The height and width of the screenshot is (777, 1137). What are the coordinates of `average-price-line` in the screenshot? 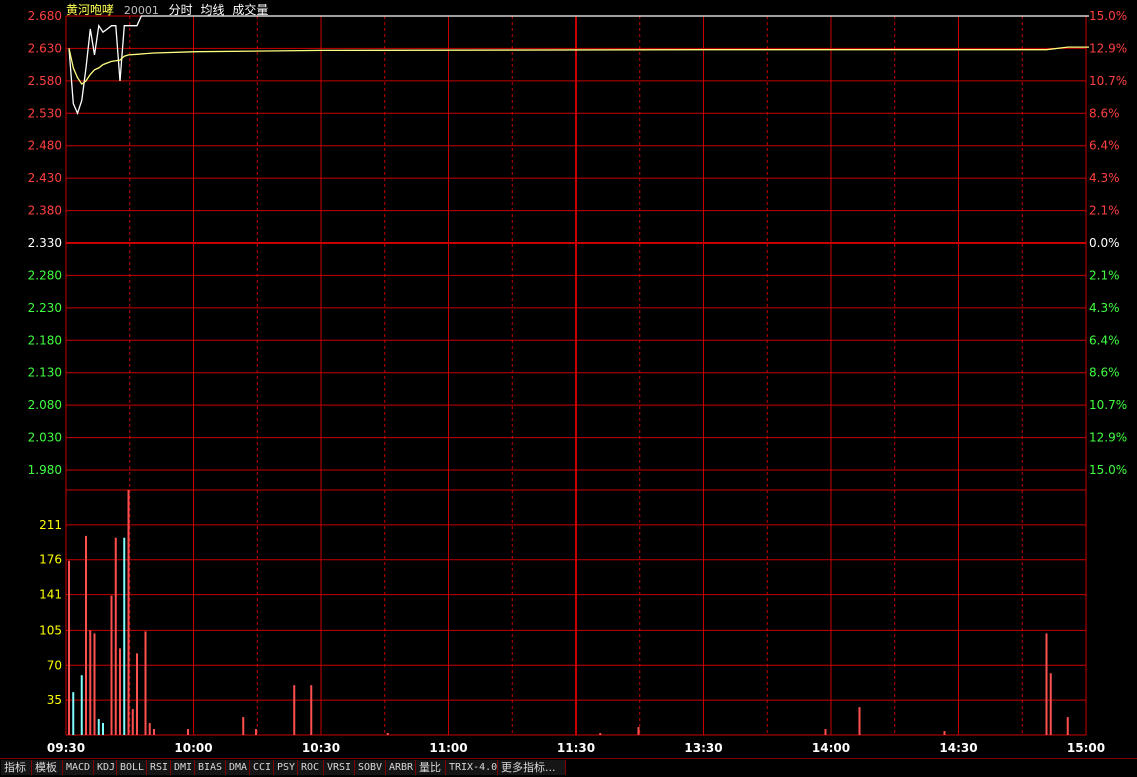 It's located at (578, 66).